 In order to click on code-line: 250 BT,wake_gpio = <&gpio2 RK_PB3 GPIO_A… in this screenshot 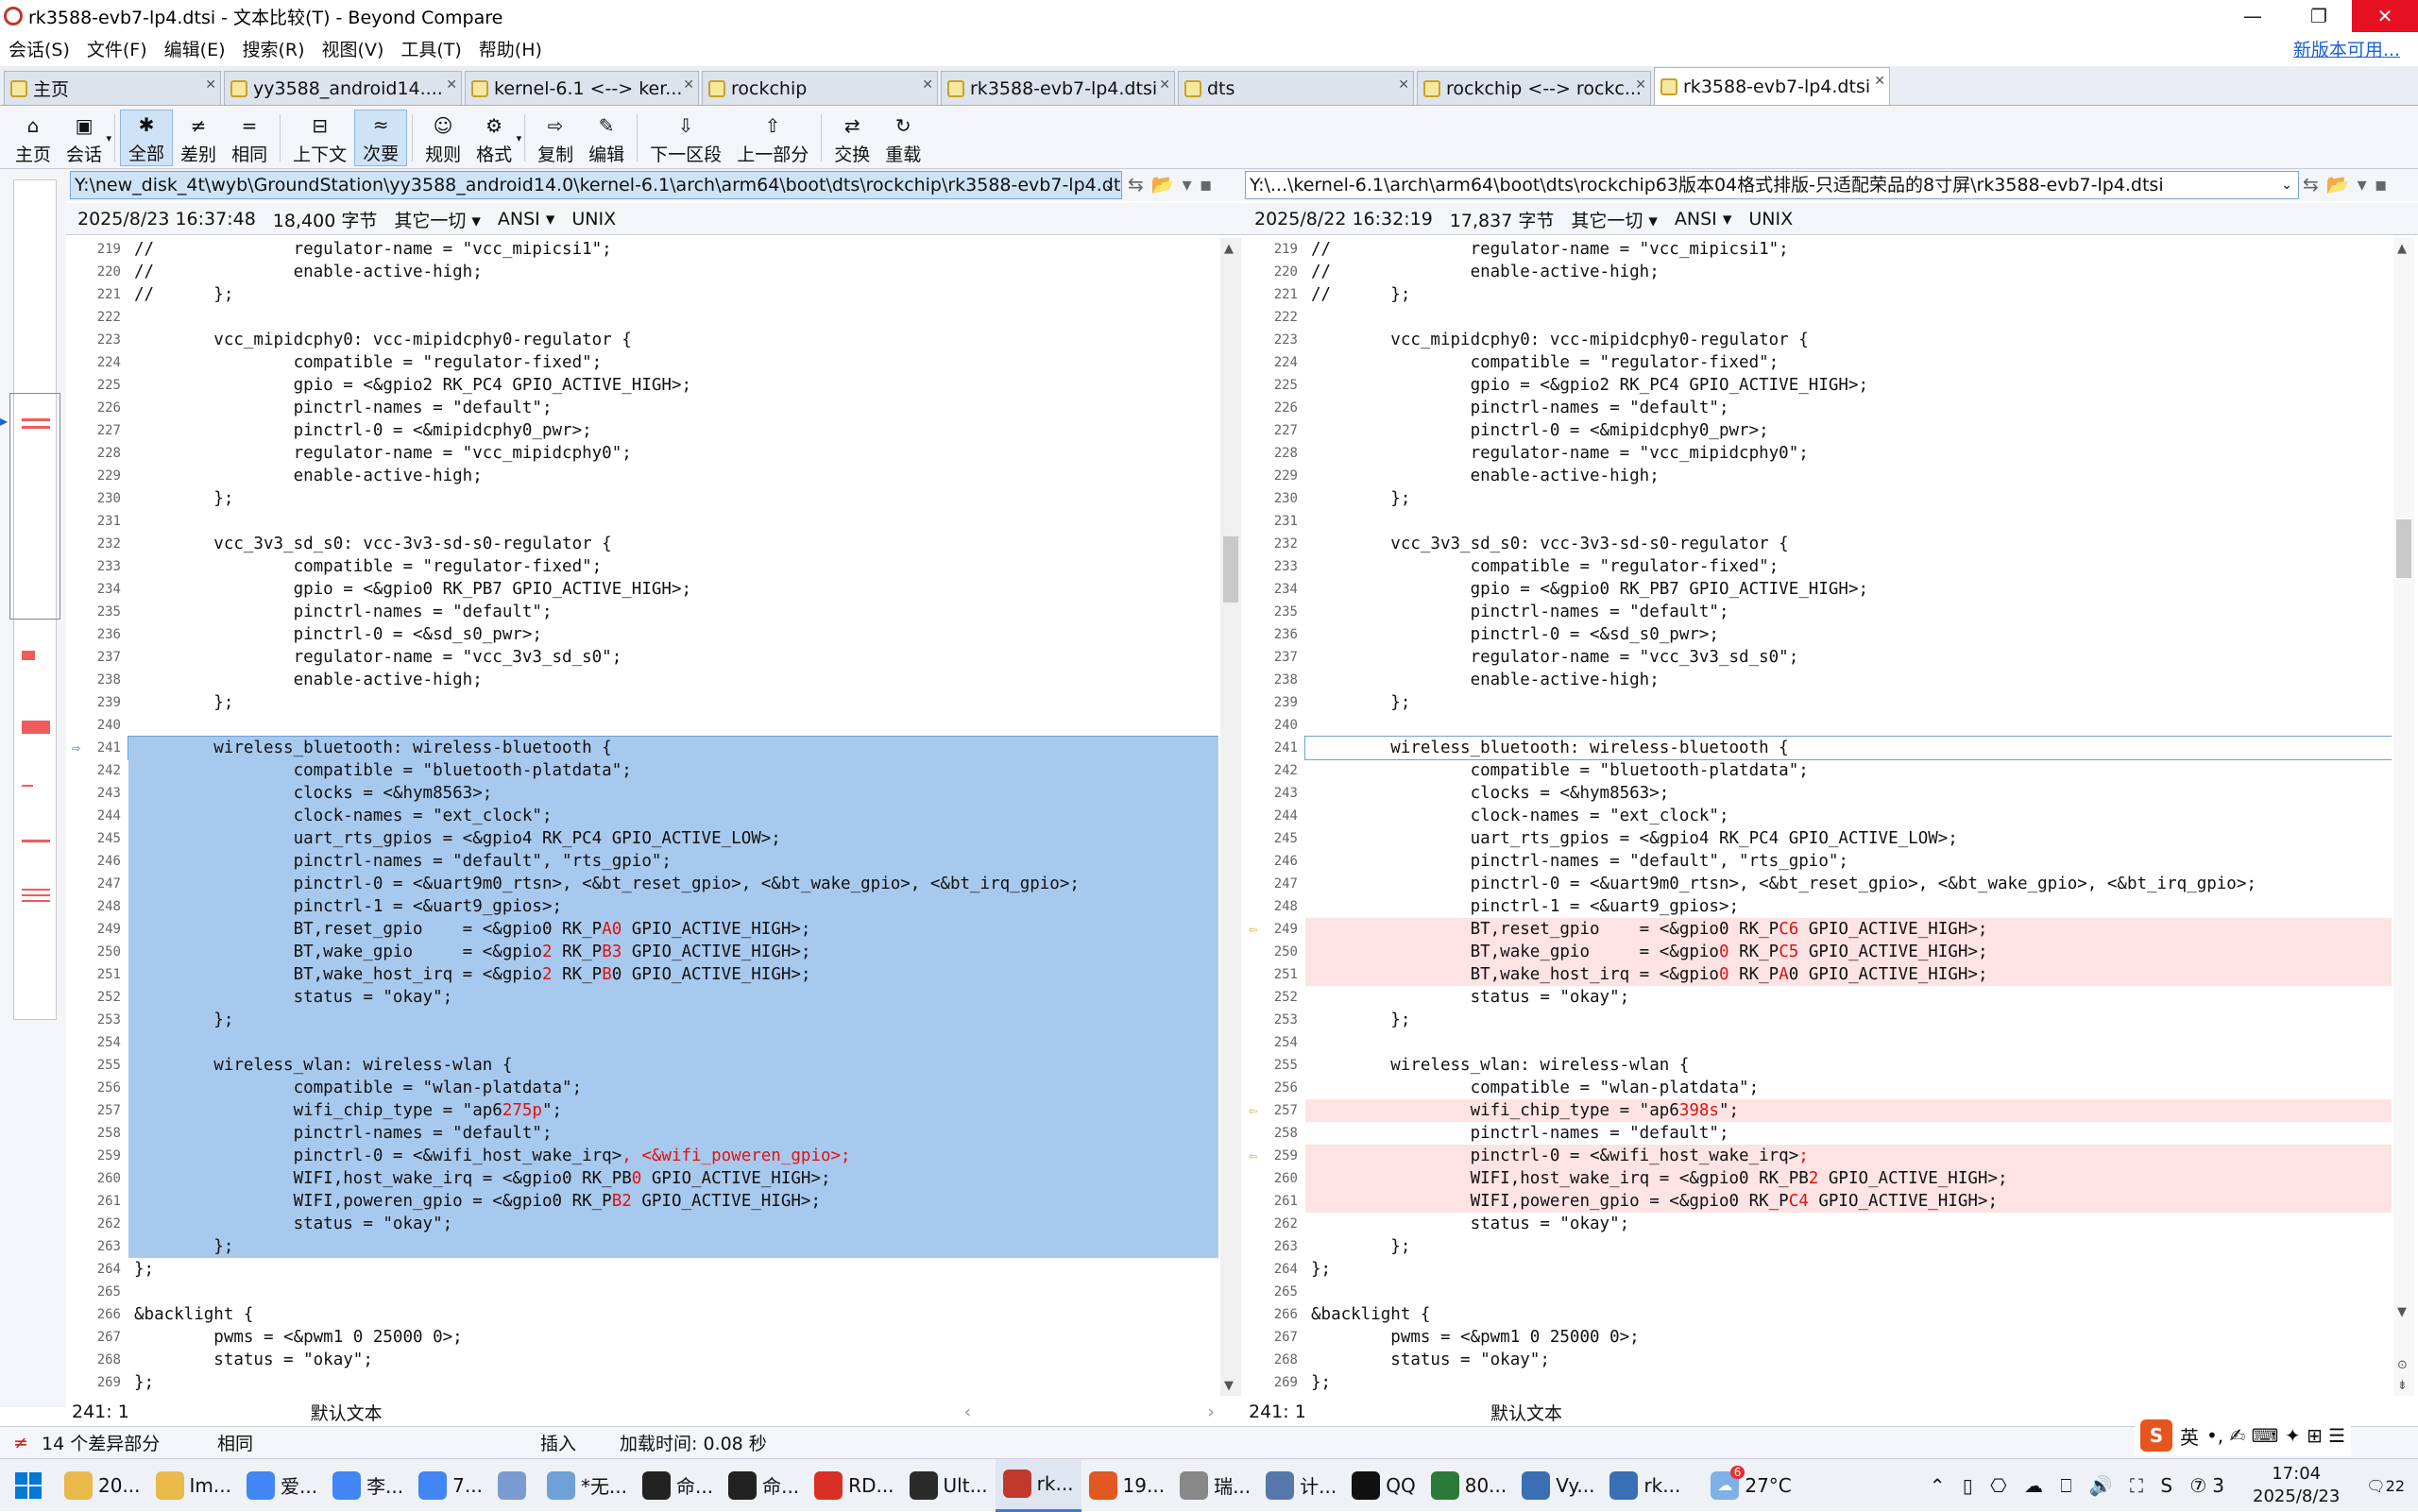, I will do `click(643, 952)`.